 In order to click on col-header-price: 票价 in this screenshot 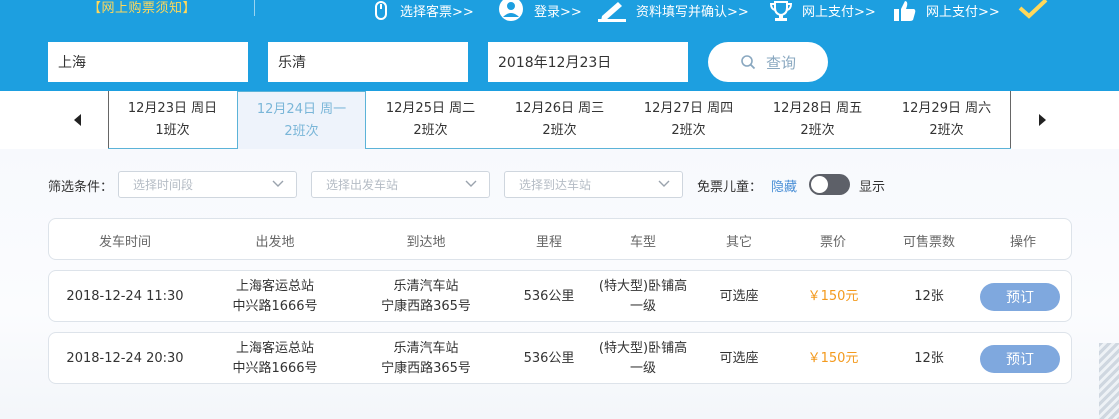, I will do `click(833, 242)`.